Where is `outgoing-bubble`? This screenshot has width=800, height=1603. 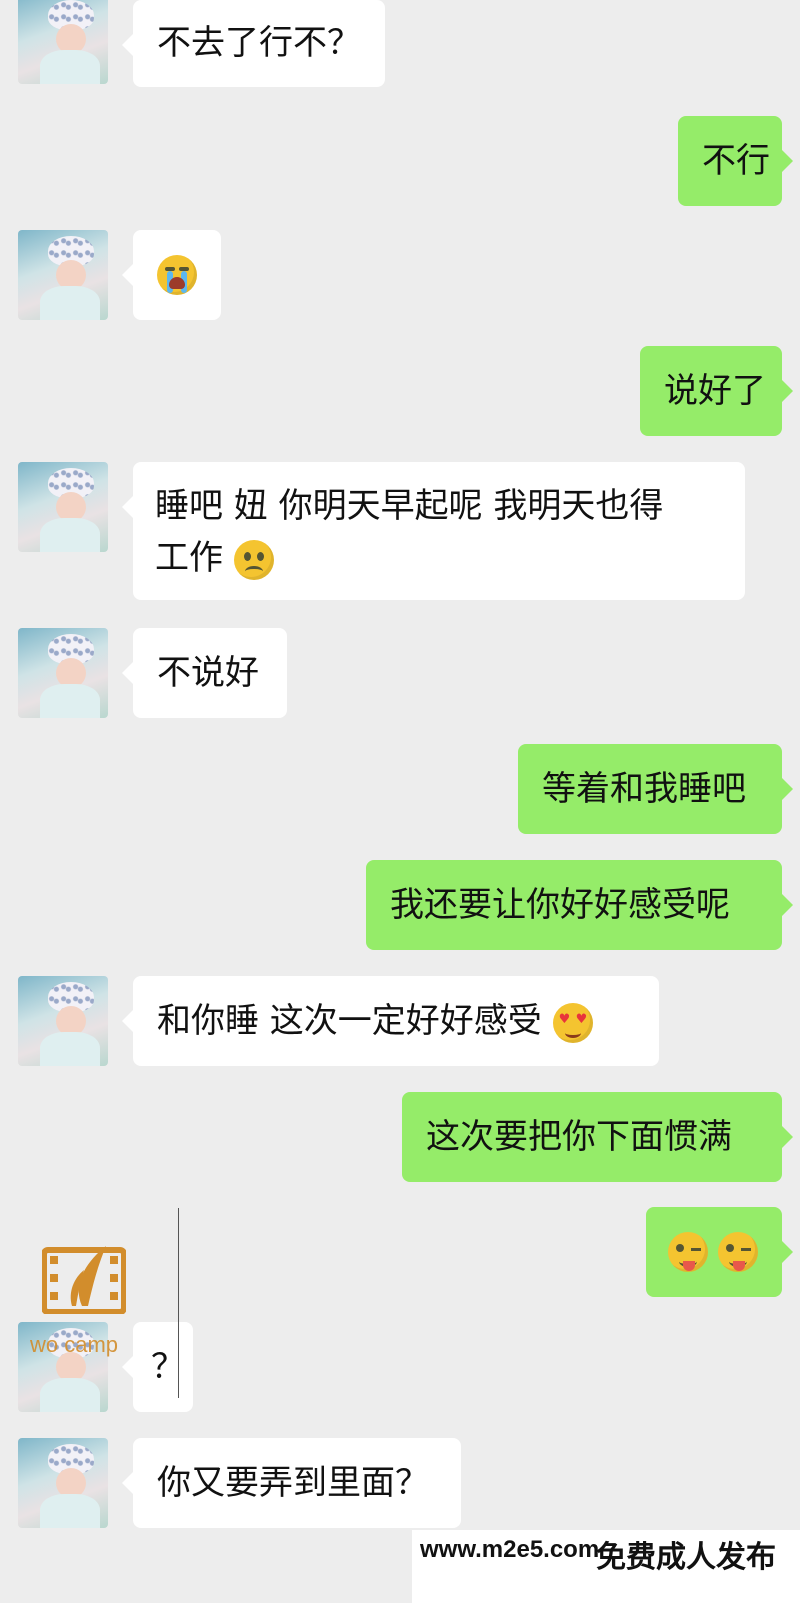
outgoing-bubble is located at coordinates (719, 1252).